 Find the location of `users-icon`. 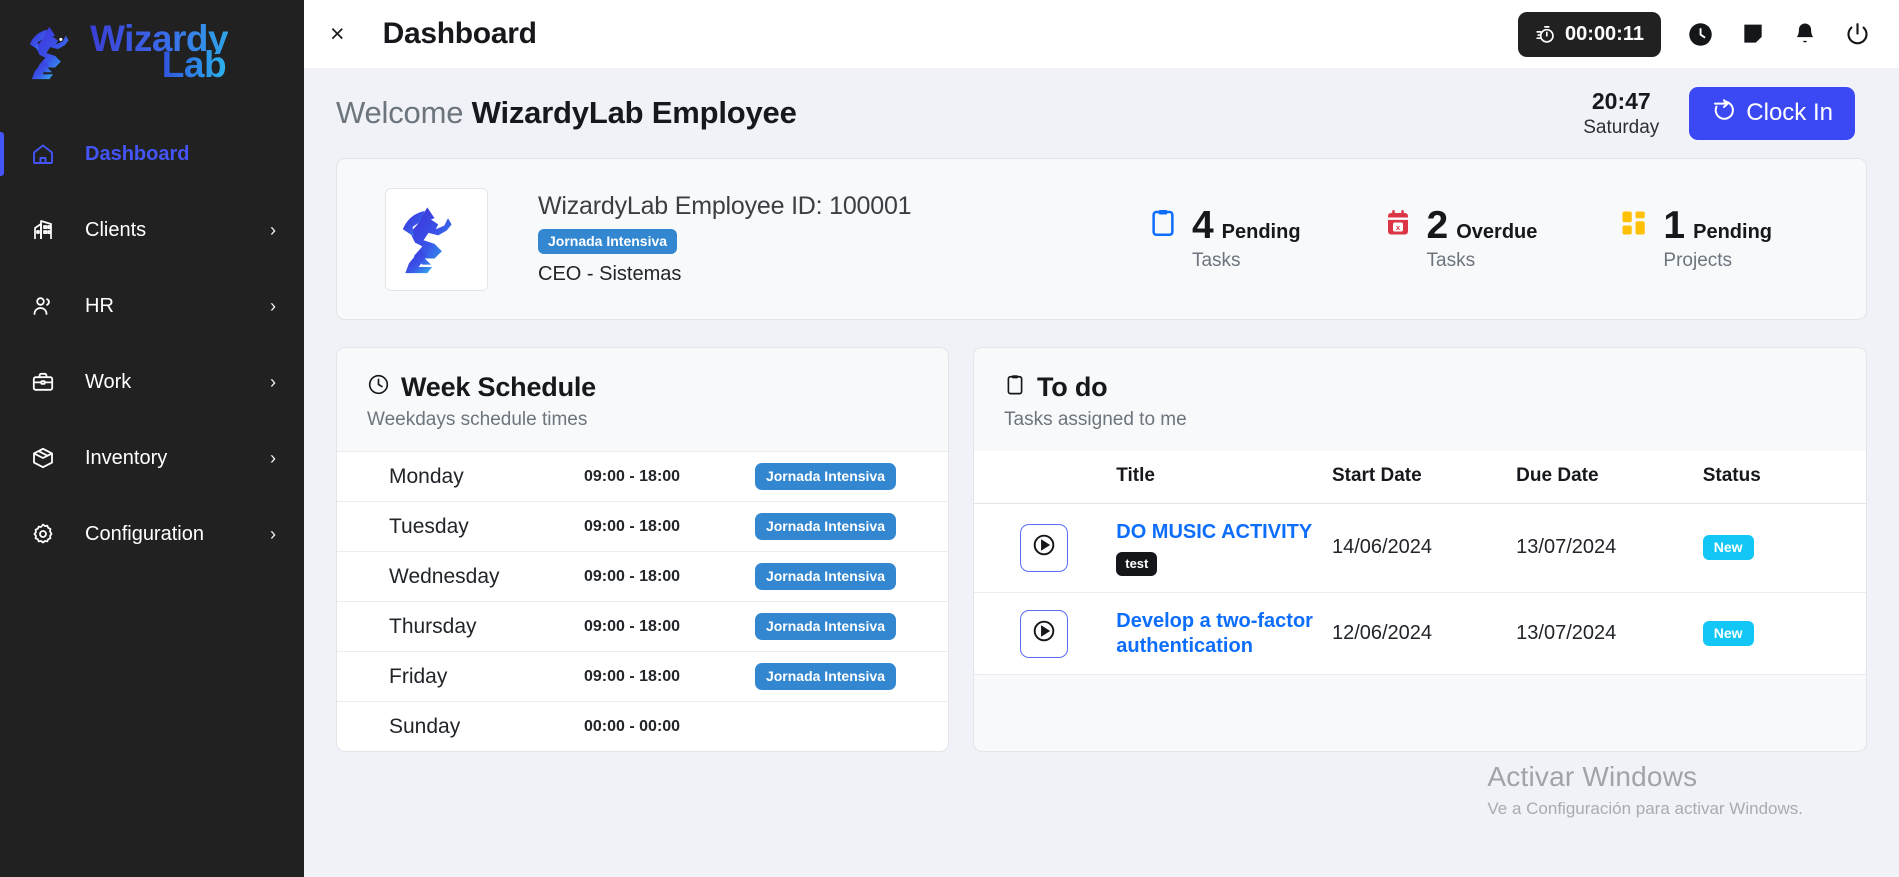

users-icon is located at coordinates (43, 306).